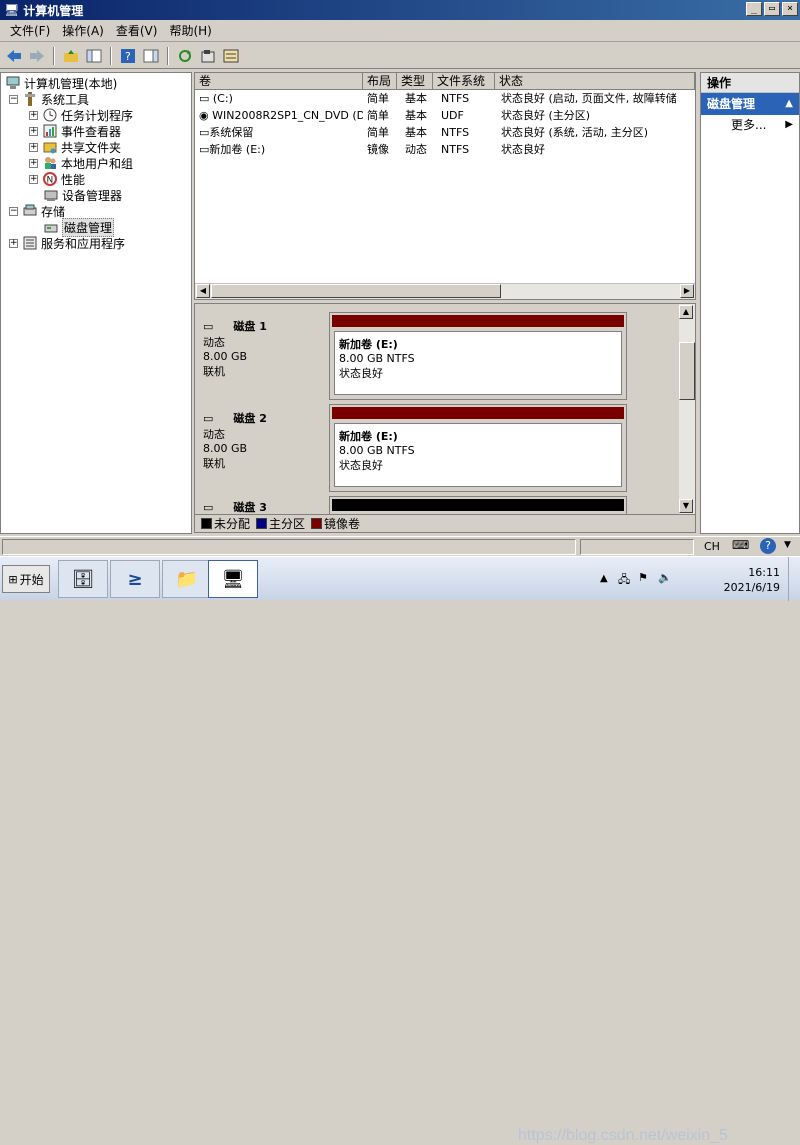 The image size is (800, 1145). What do you see at coordinates (575, 132) in the screenshot?
I see `cell-status: 状态良好 (系统, 活动, 主分区)` at bounding box center [575, 132].